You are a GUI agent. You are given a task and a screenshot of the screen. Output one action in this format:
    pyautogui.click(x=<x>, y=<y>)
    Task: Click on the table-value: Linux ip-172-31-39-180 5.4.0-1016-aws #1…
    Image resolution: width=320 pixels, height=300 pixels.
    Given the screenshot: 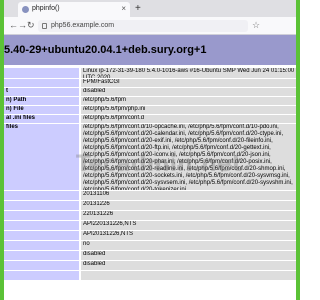 What is the action you would take?
    pyautogui.click(x=188, y=73)
    